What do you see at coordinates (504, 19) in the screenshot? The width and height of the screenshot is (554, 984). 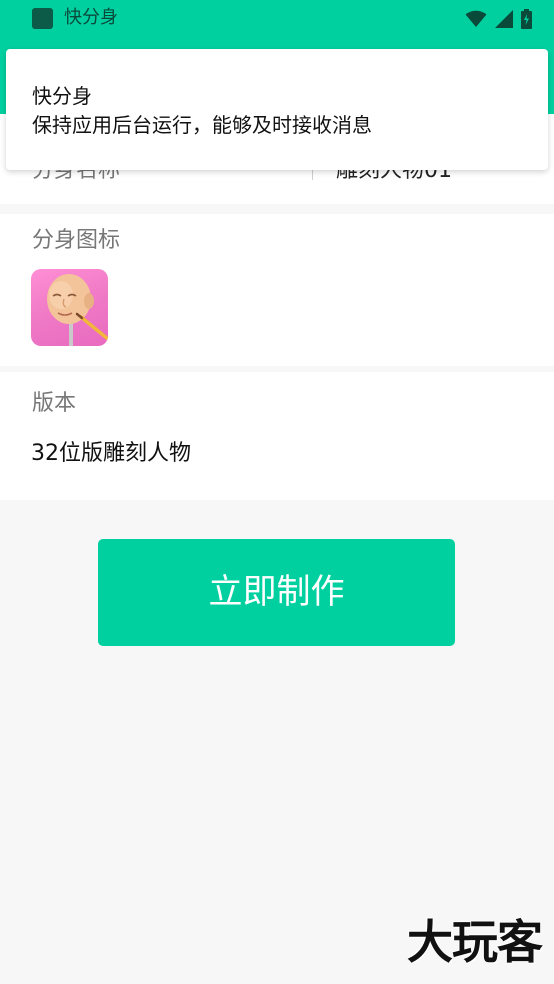 I see `cellular-signal-icon` at bounding box center [504, 19].